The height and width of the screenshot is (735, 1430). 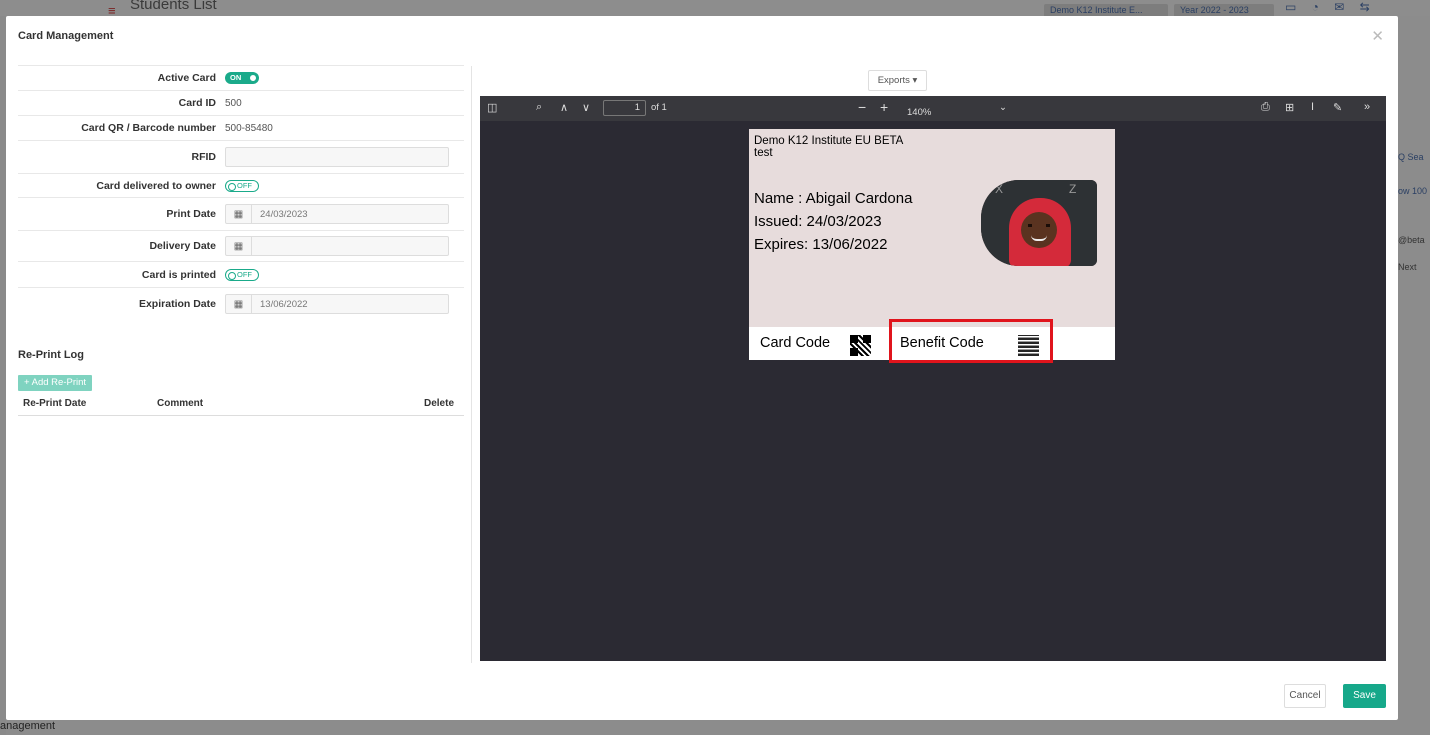 I want to click on active-card-label: Active Card, so click(x=186, y=78).